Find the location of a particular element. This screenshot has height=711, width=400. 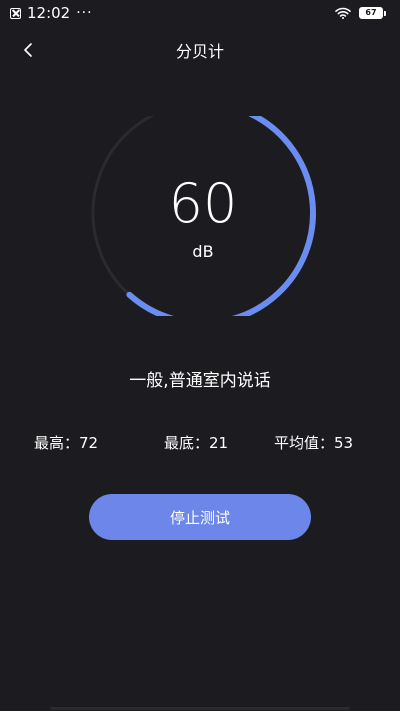

chevron-left-icon is located at coordinates (28, 50).